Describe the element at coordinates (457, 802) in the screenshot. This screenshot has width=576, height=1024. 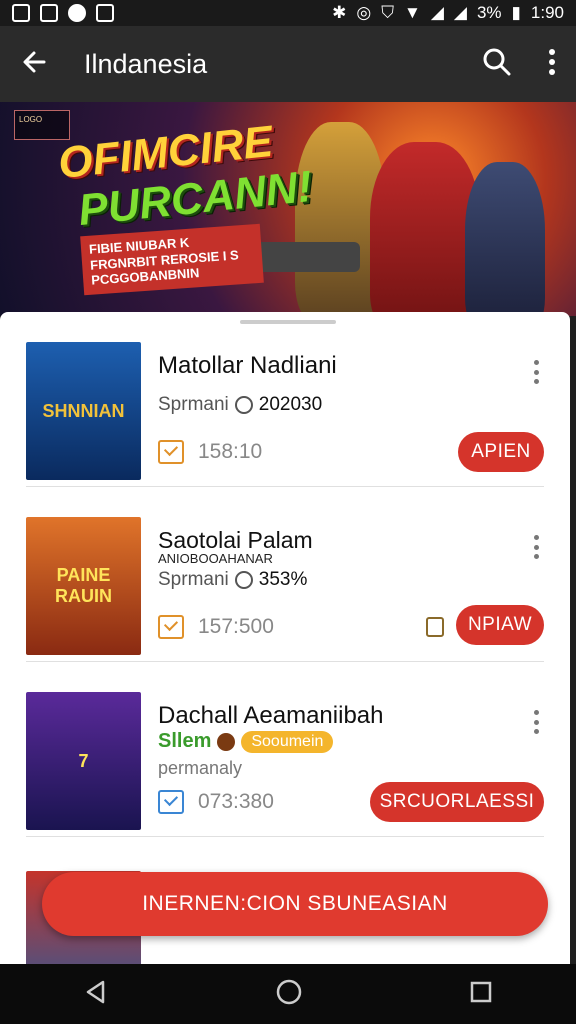
I see `subscribe-button: SRCUORLAESSI` at that location.